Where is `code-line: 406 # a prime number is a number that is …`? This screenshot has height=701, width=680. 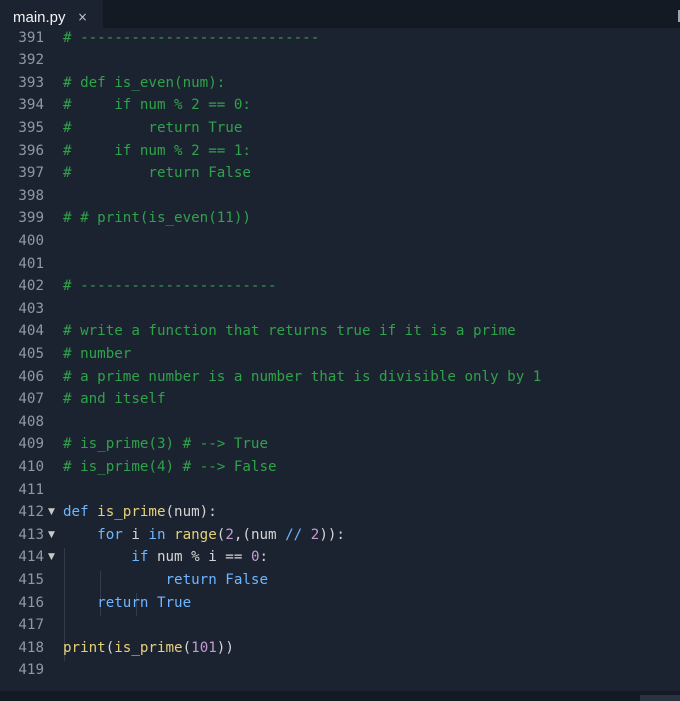 code-line: 406 # a prime number is a number that is … is located at coordinates (340, 377).